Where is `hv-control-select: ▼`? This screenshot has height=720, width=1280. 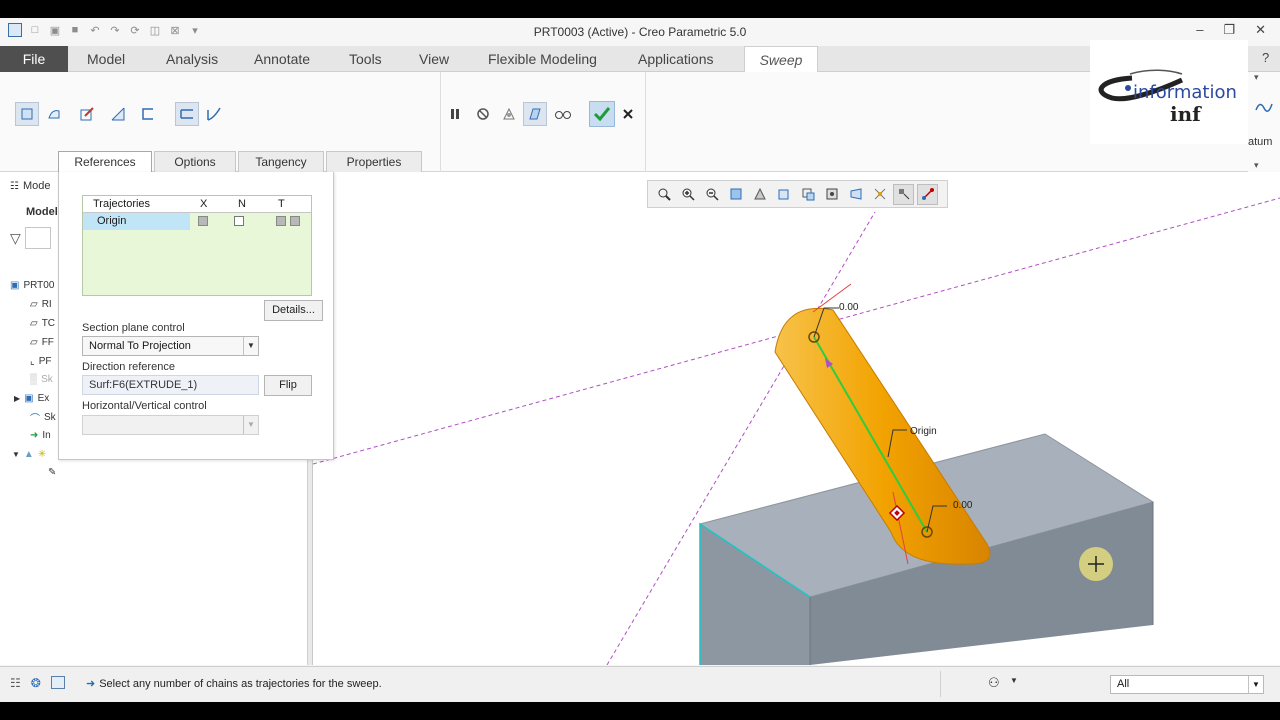 hv-control-select: ▼ is located at coordinates (170, 425).